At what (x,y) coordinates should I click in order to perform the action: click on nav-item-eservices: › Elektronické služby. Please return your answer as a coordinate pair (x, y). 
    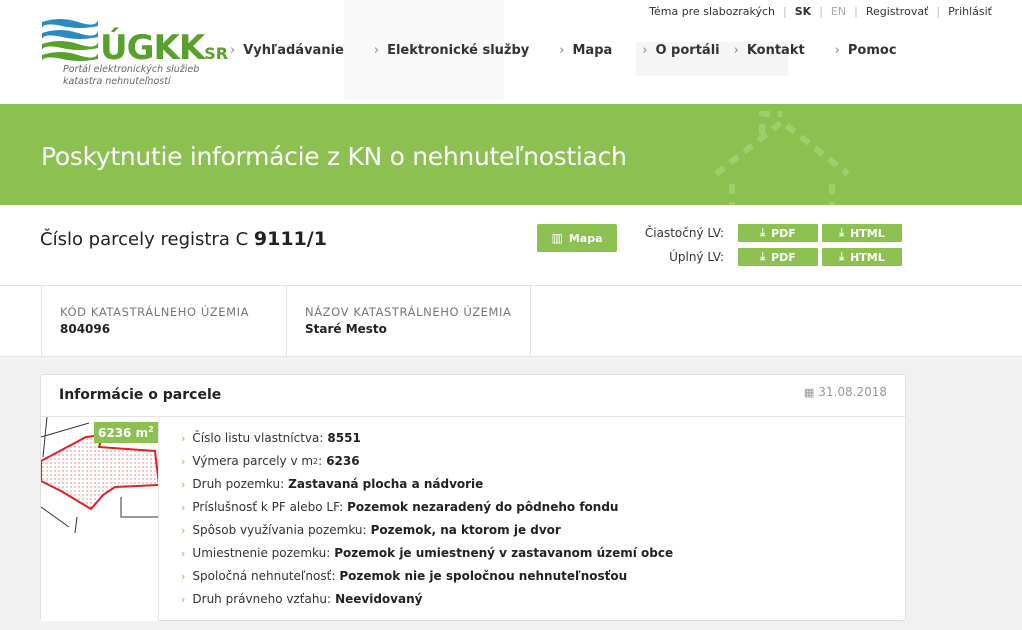
    Looking at the image, I should click on (451, 50).